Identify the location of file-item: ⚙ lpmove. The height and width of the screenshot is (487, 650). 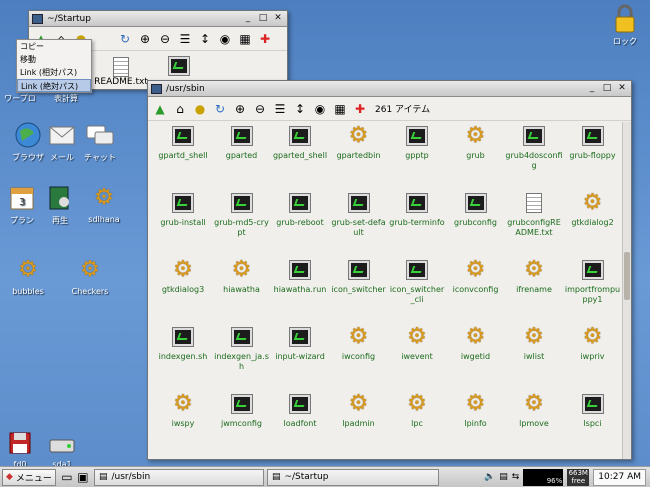
(534, 411).